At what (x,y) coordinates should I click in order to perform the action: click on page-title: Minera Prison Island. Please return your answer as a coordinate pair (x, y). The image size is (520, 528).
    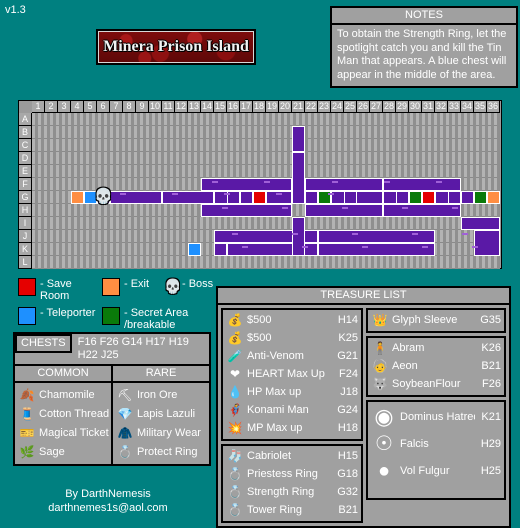
    Looking at the image, I should click on (176, 46).